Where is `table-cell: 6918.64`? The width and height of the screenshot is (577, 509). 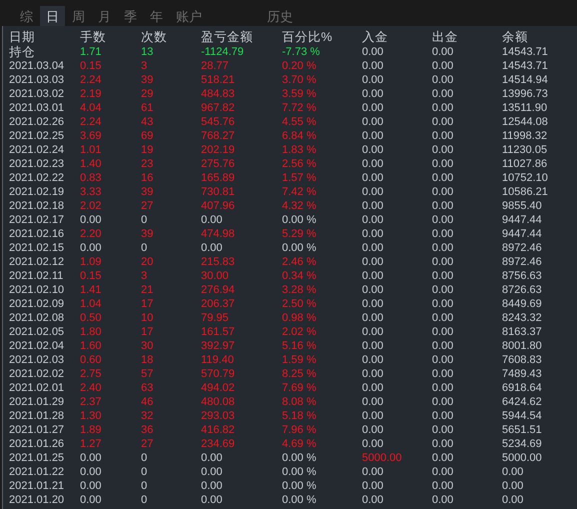 table-cell: 6918.64 is located at coordinates (522, 388).